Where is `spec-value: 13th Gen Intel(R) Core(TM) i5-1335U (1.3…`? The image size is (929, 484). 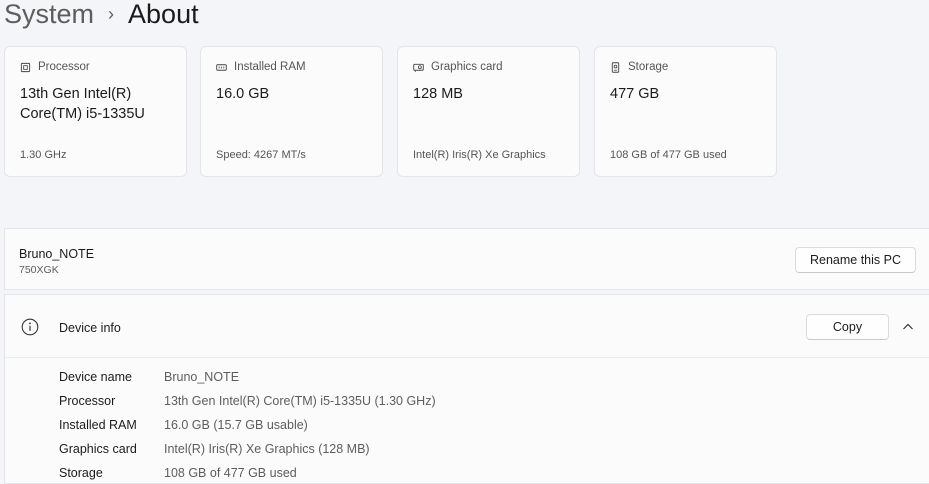 spec-value: 13th Gen Intel(R) Core(TM) i5-1335U (1.3… is located at coordinates (300, 401).